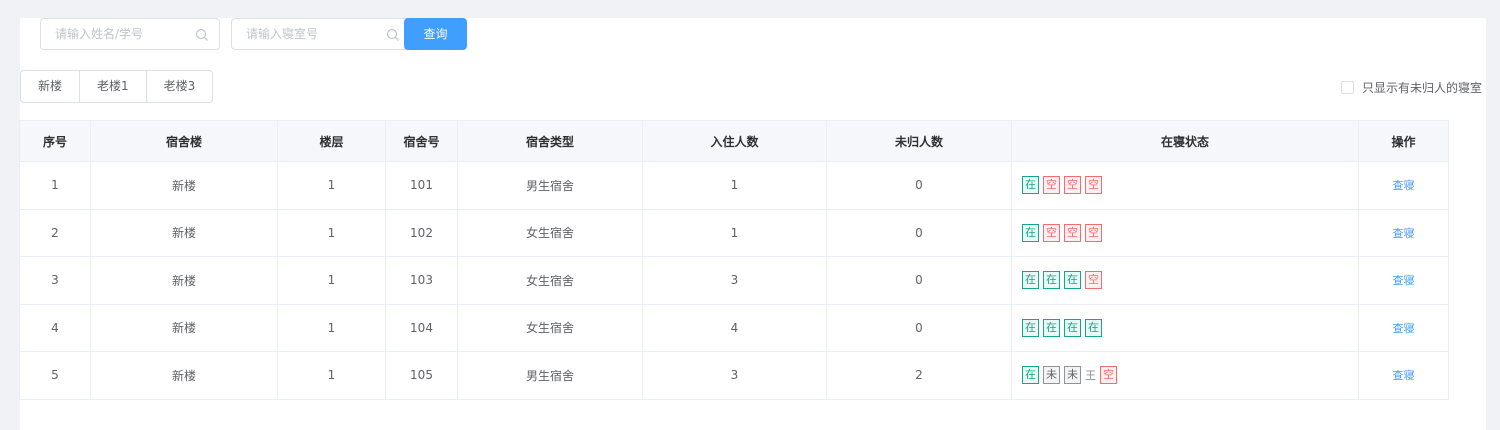 This screenshot has height=430, width=1500. Describe the element at coordinates (55, 185) in the screenshot. I see `cell-no: 1` at that location.